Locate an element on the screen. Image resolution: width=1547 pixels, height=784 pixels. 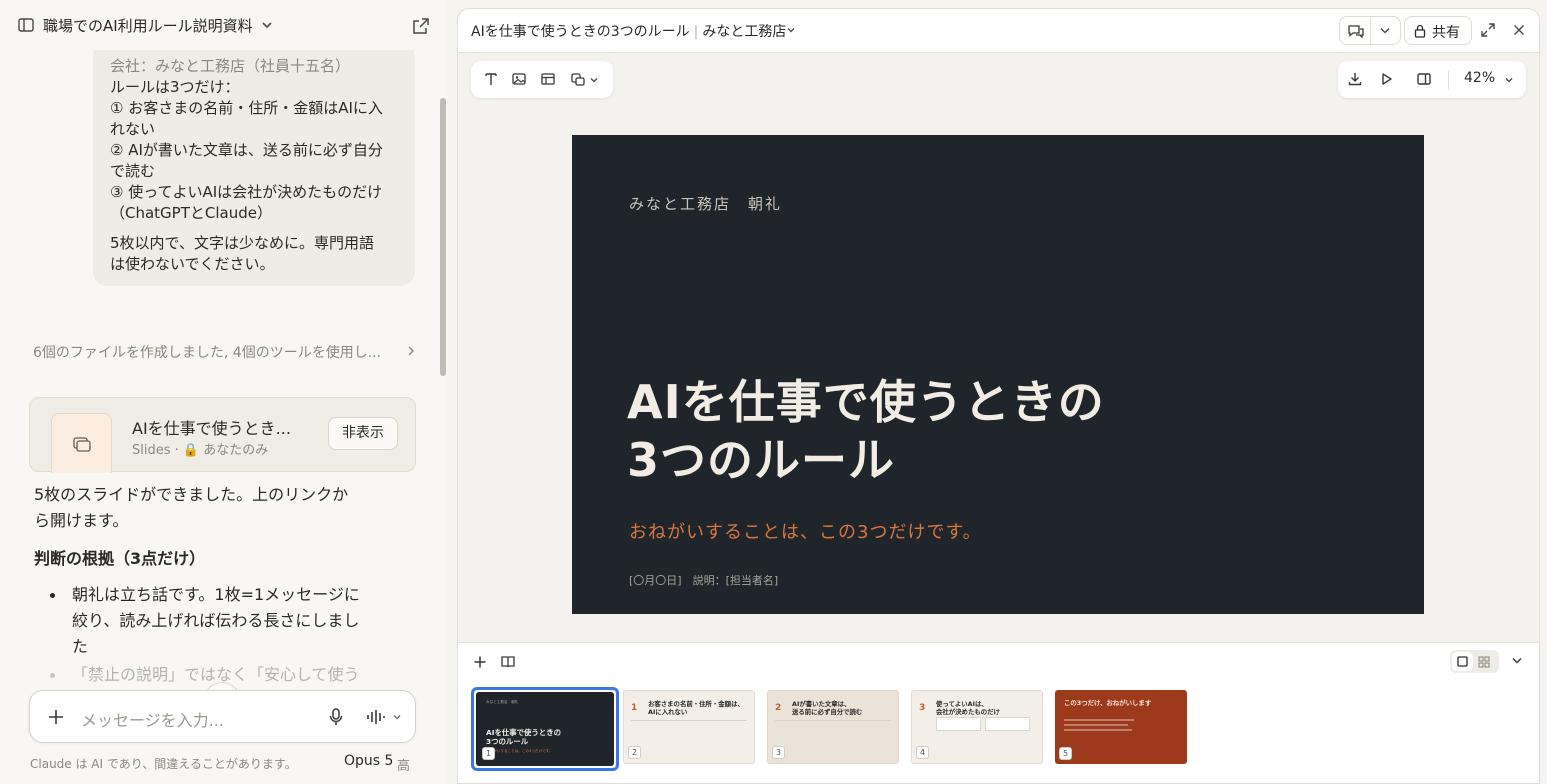
slide-thumbnail: 3 使ってよいAIは、 会社が決めたものだけ 4 is located at coordinates (977, 727).